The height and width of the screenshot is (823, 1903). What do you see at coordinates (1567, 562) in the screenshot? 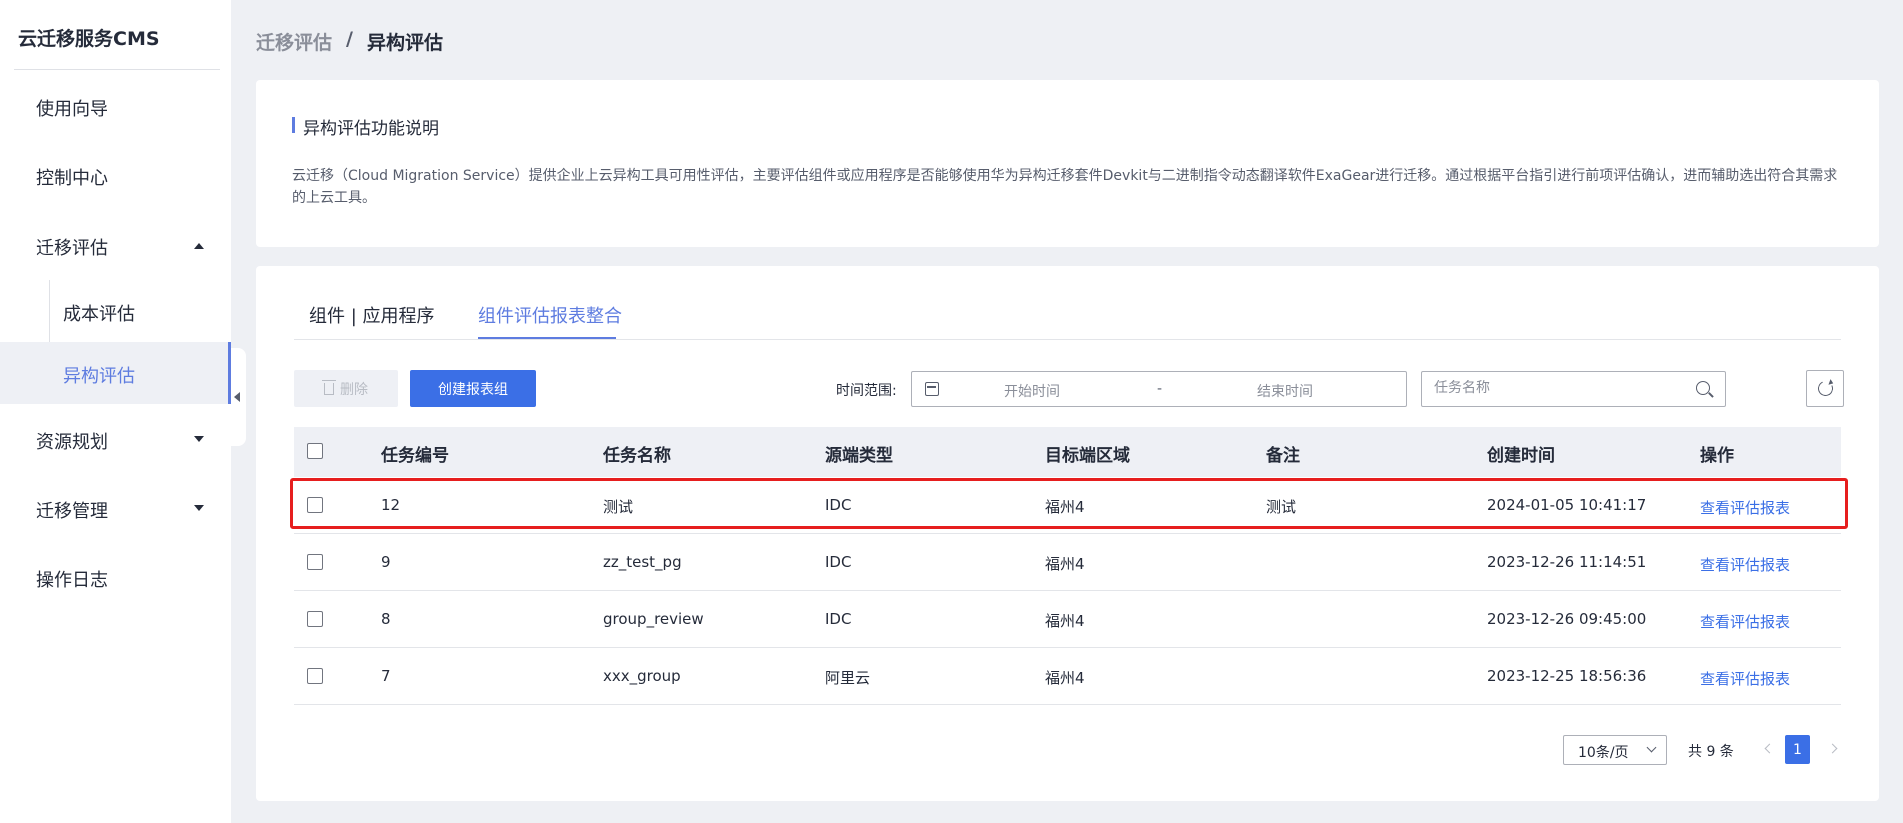
I see `cell-created-time: 2023-12-26 11:14:51` at bounding box center [1567, 562].